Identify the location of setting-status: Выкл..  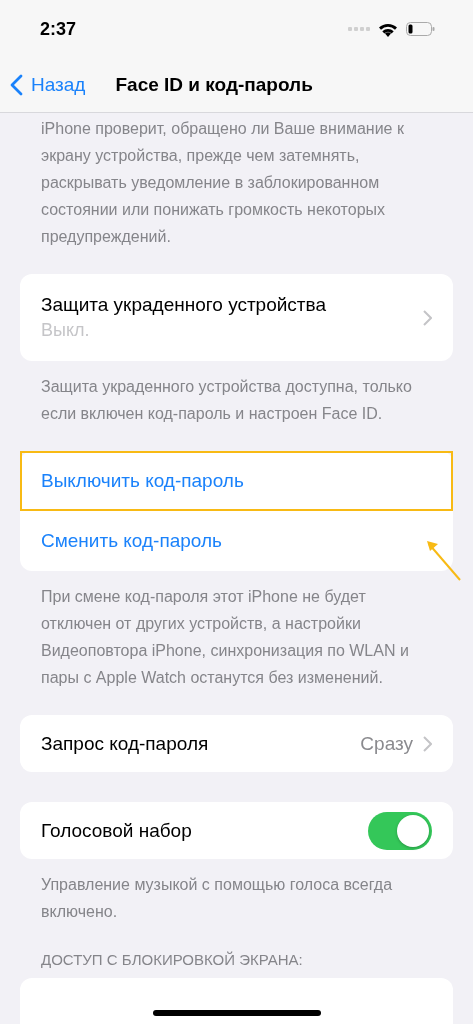
(66, 330).